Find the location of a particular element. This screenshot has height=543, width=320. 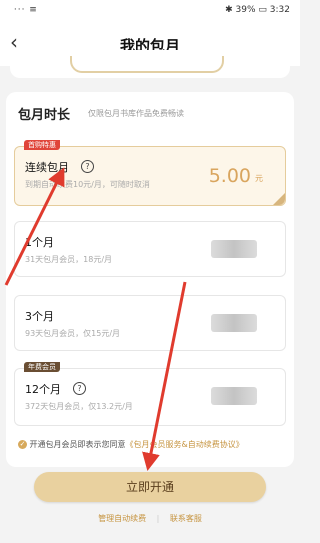

plan-desc: 93天包月会员，仅15元/月 is located at coordinates (73, 333).